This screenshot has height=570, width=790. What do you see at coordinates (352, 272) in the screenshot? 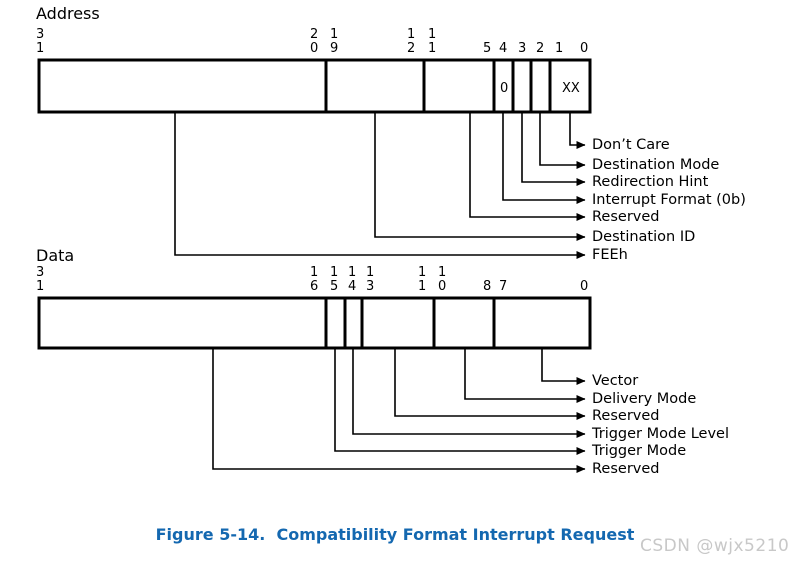
I see `data-bit-label-14-top: 1` at bounding box center [352, 272].